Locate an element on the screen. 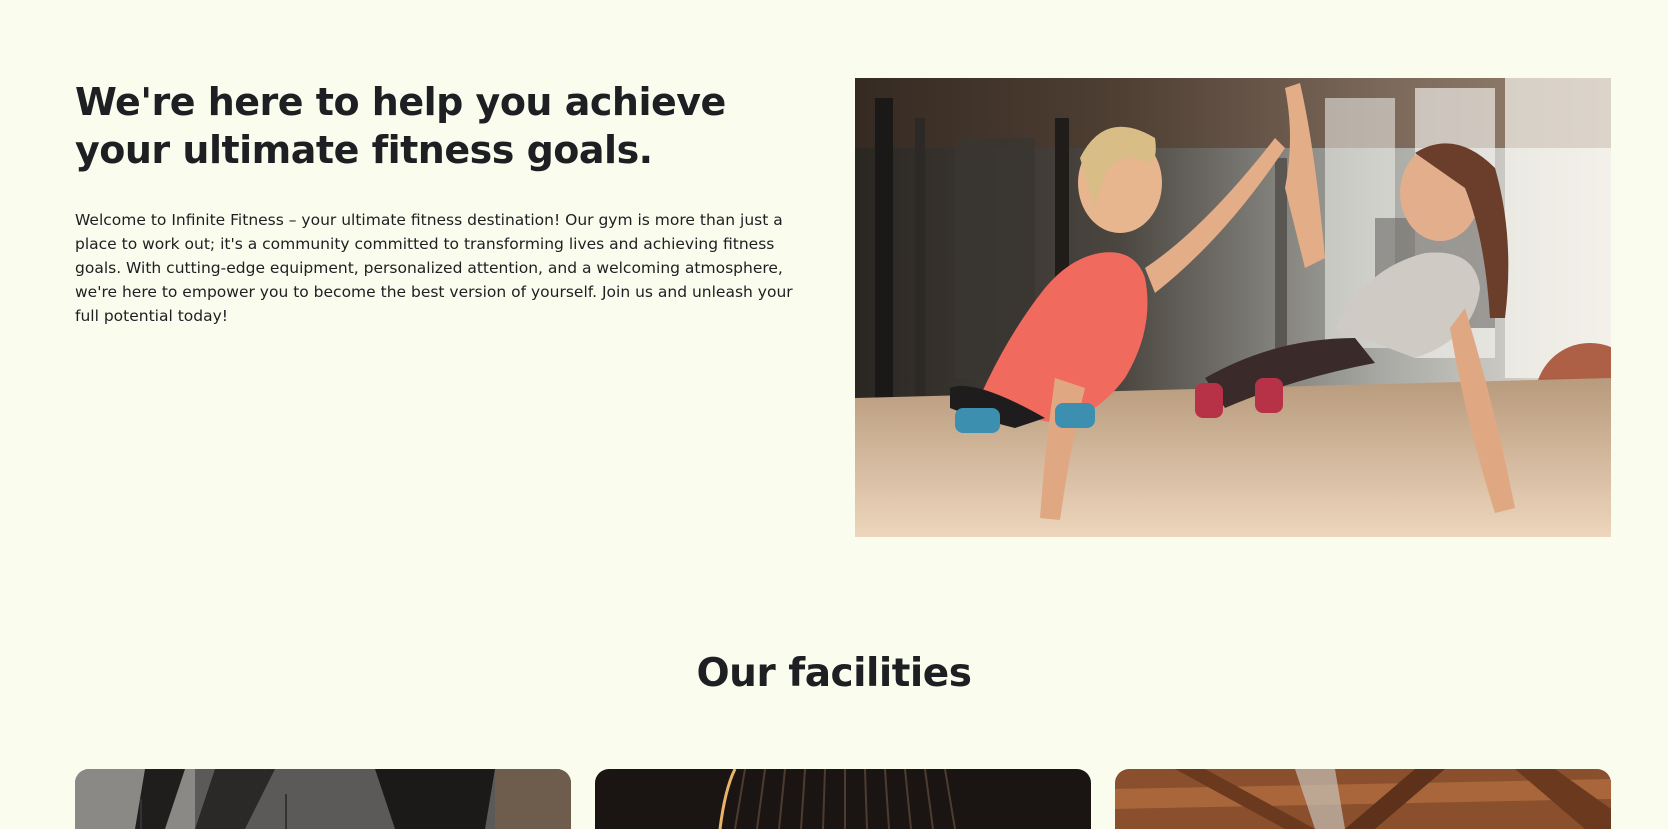  wooden-ceiling-photo is located at coordinates (1363, 799).